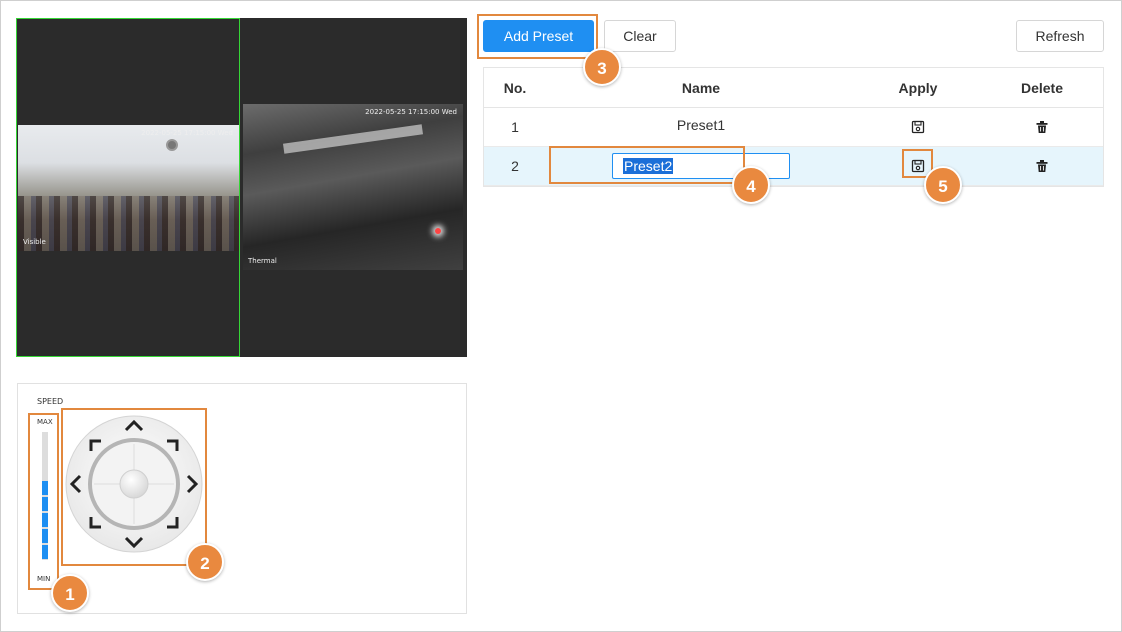 Image resolution: width=1122 pixels, height=632 pixels. I want to click on callout-4: 4, so click(751, 185).